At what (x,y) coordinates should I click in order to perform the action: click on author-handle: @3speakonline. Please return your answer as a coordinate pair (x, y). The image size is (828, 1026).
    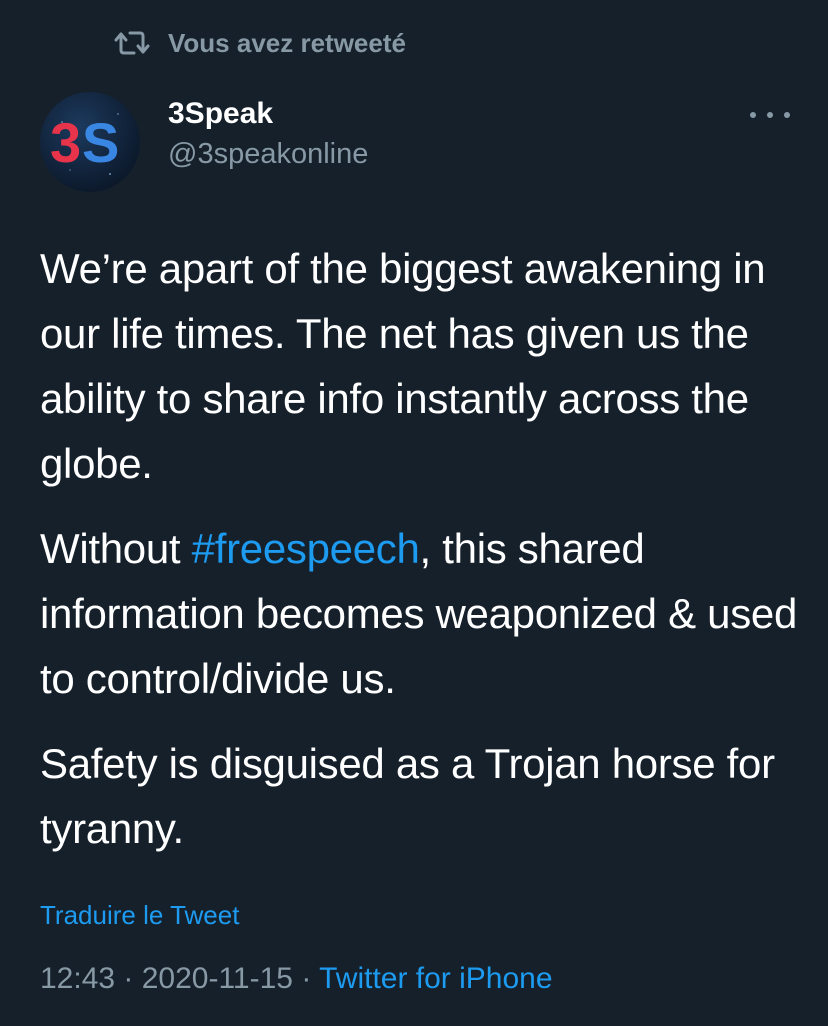
    Looking at the image, I should click on (268, 154).